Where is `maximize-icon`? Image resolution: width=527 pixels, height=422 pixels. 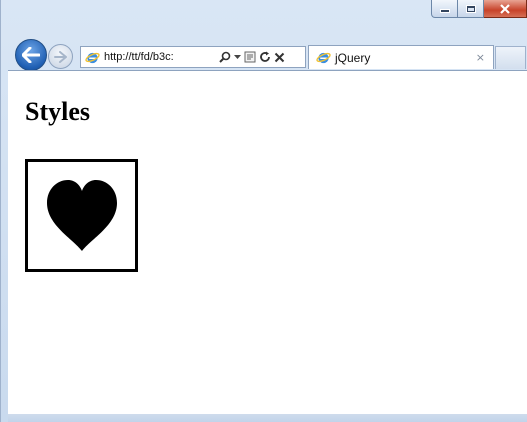 maximize-icon is located at coordinates (470, 8).